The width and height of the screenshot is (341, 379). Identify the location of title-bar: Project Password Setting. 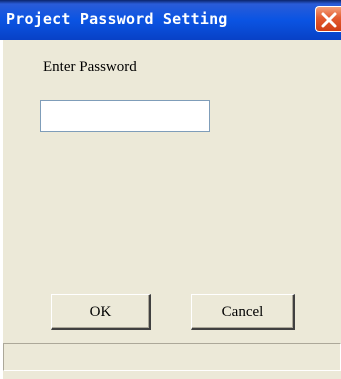
(170, 20).